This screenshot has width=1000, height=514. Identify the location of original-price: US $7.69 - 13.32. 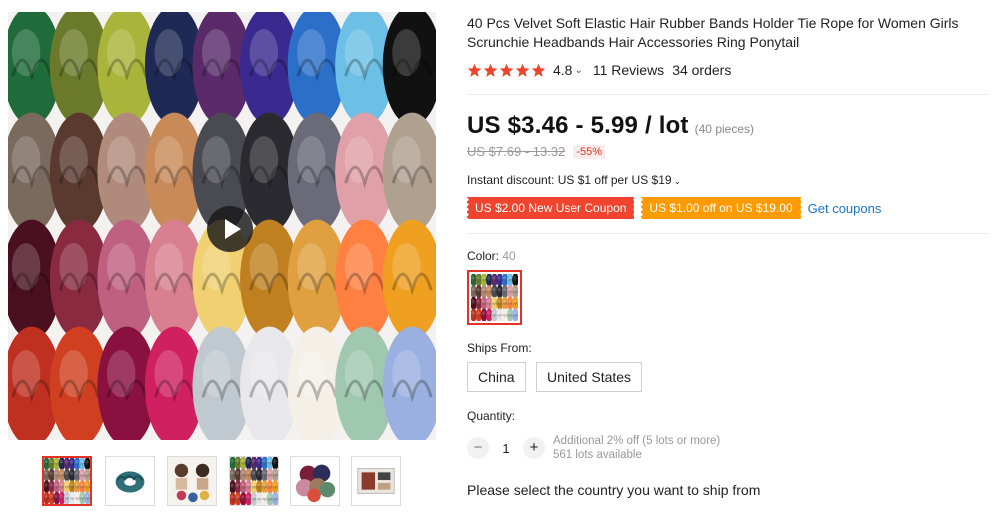
(516, 151).